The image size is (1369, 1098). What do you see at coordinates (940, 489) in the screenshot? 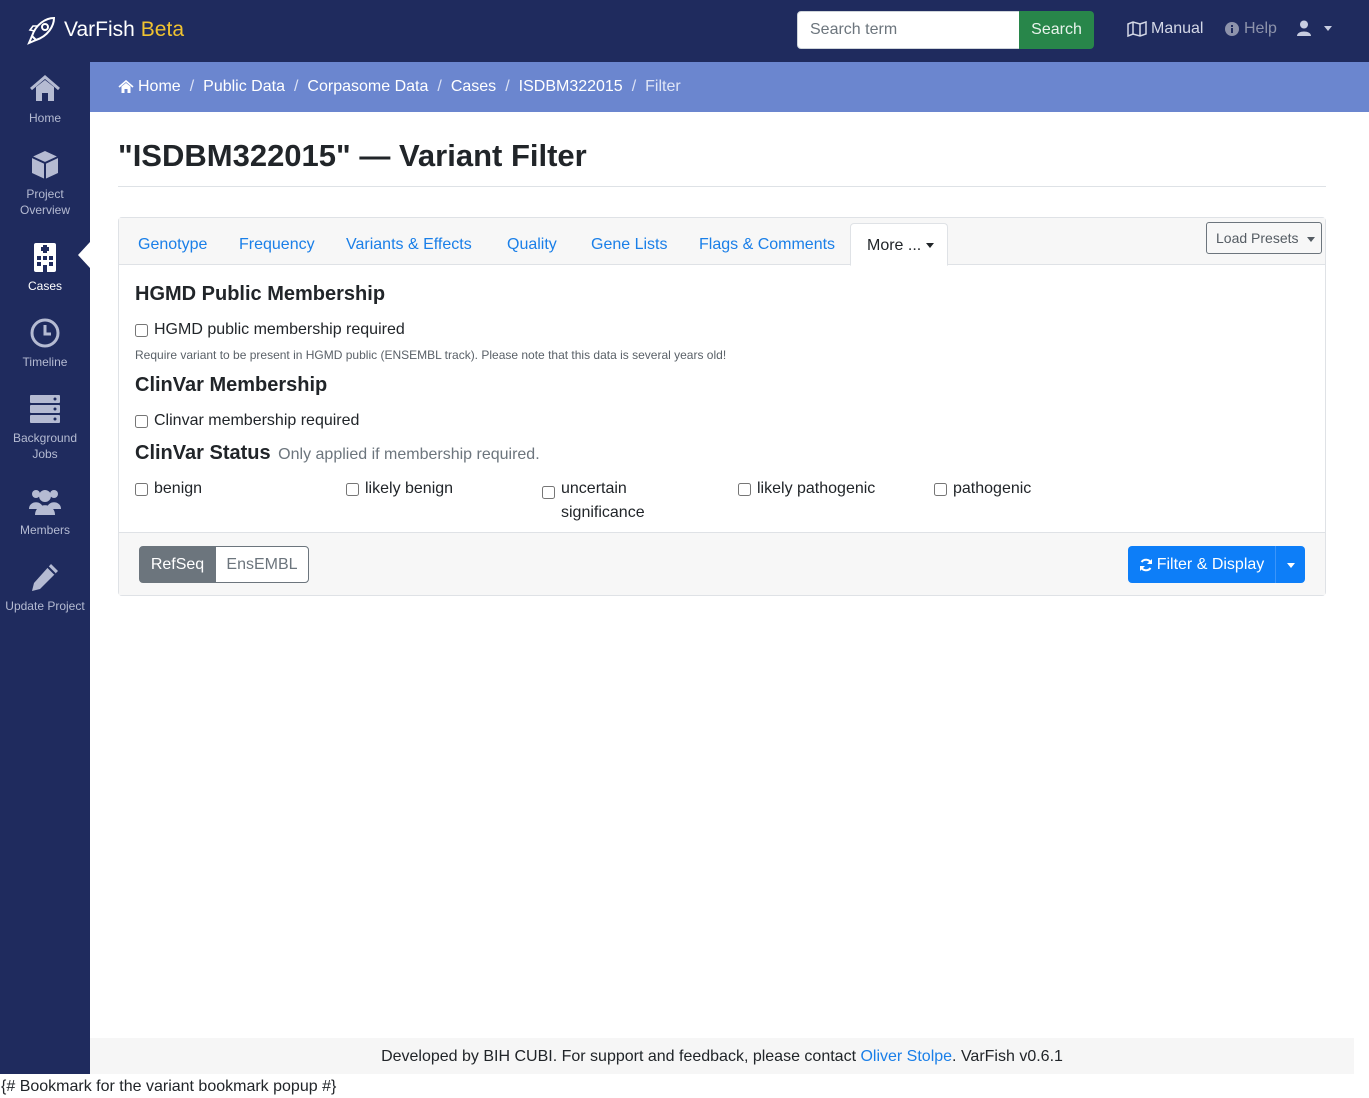
I see `status-pathogenic-input` at bounding box center [940, 489].